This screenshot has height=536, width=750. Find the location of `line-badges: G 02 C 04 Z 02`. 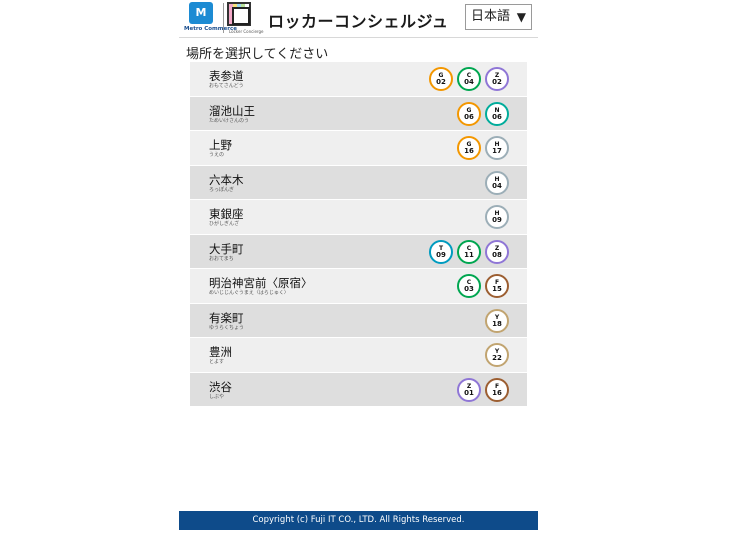

line-badges: G 02 C 04 Z 02 is located at coordinates (469, 79).